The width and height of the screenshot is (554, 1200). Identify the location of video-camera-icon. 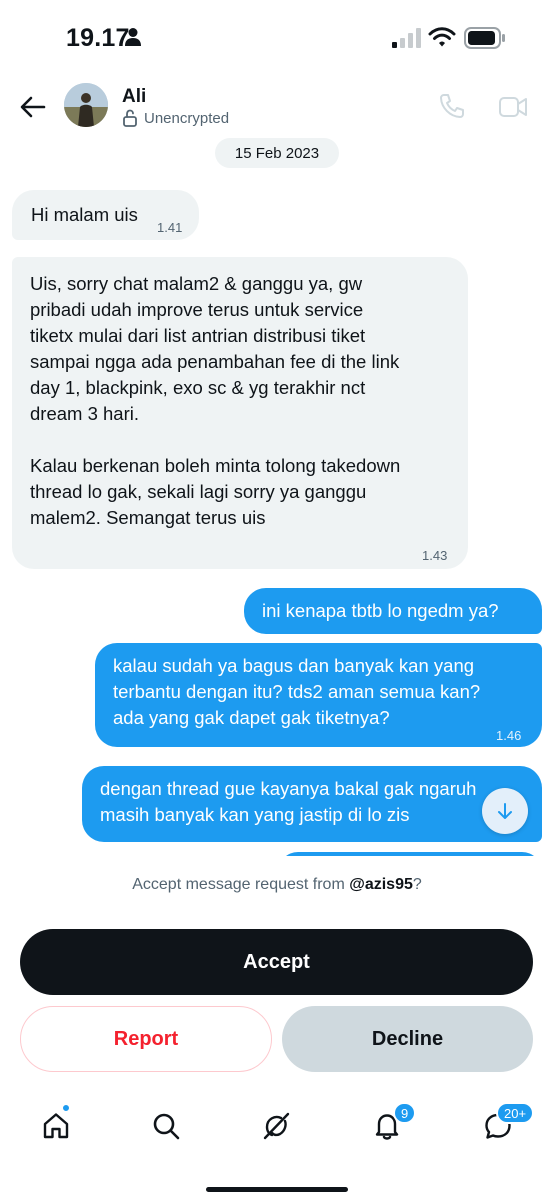
(513, 107).